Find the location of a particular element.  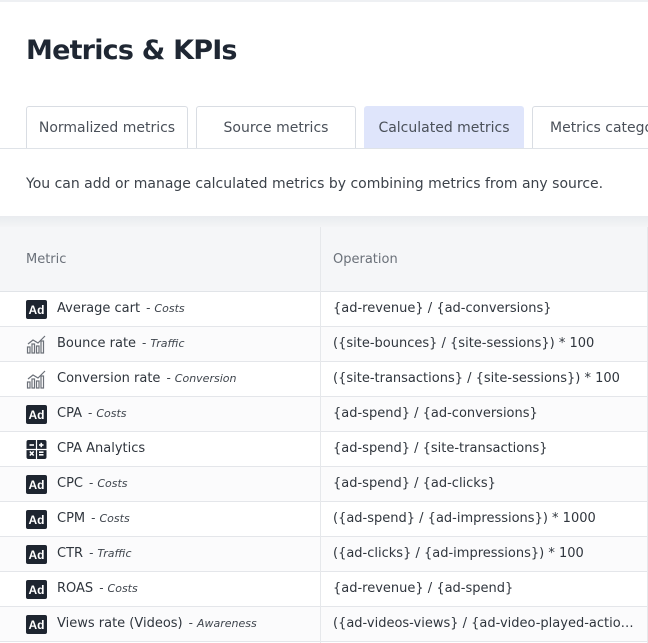

metric-name-cell: Views rate (Videos) - Awareness is located at coordinates (157, 623).